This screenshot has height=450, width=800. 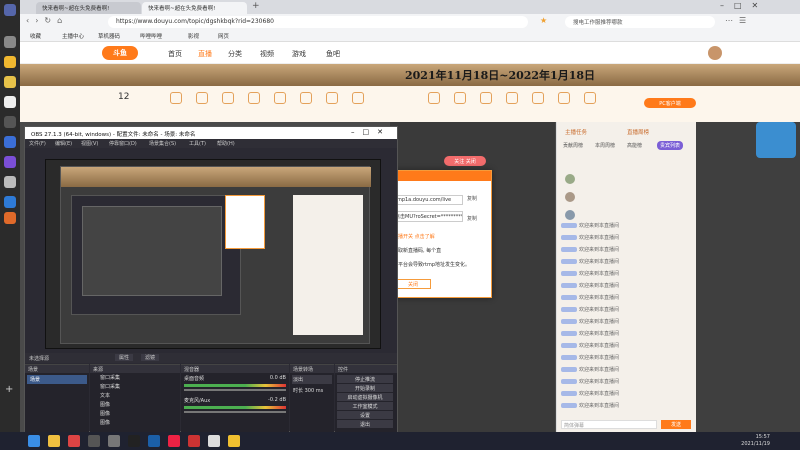 What do you see at coordinates (465, 161) in the screenshot?
I see `follow-button: 关注 关闭` at bounding box center [465, 161].